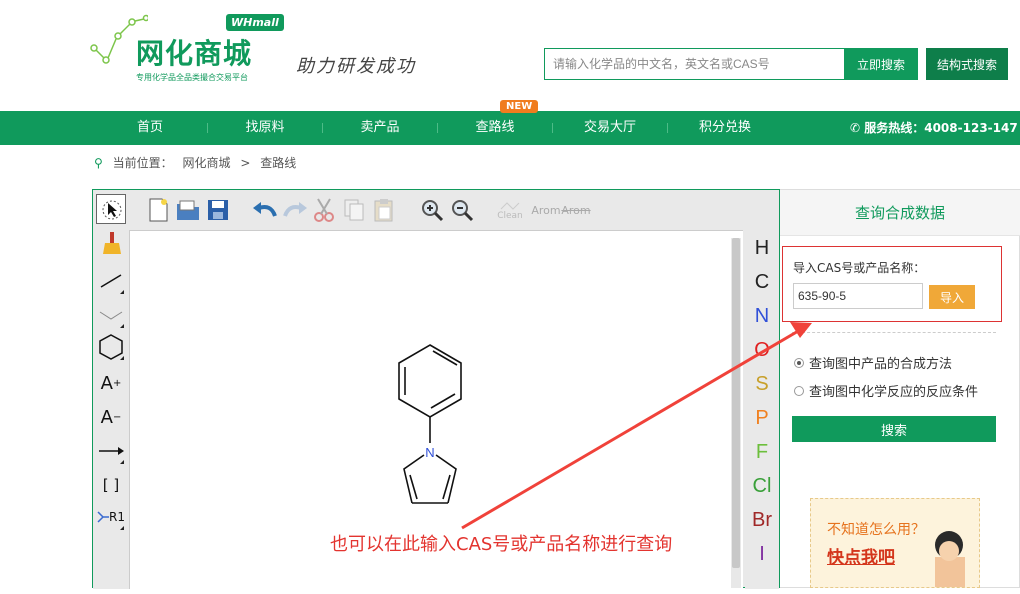 Image resolution: width=1020 pixels, height=594 pixels. I want to click on hotline-text: 服务热线：4008-123-147, so click(941, 128).